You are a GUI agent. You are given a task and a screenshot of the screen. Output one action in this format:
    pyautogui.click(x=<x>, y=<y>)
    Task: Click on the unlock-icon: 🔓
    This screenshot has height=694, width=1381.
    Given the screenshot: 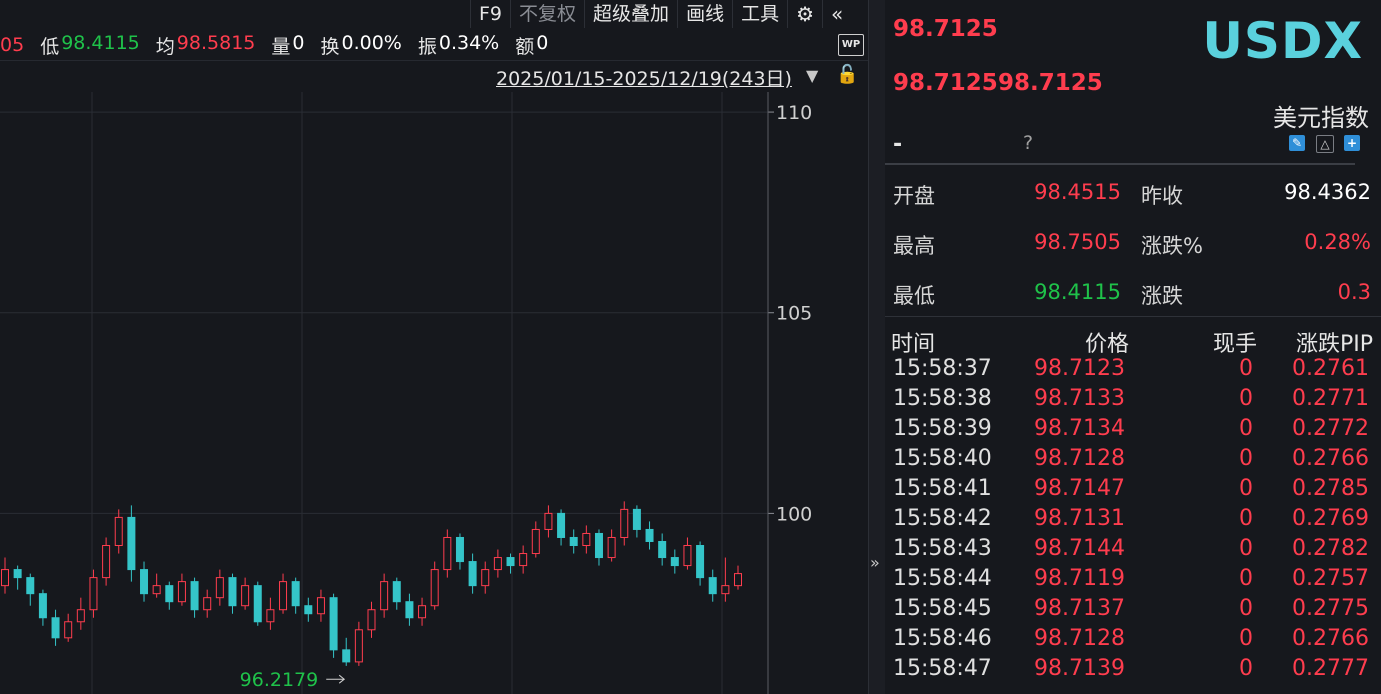 What is the action you would take?
    pyautogui.click(x=847, y=74)
    